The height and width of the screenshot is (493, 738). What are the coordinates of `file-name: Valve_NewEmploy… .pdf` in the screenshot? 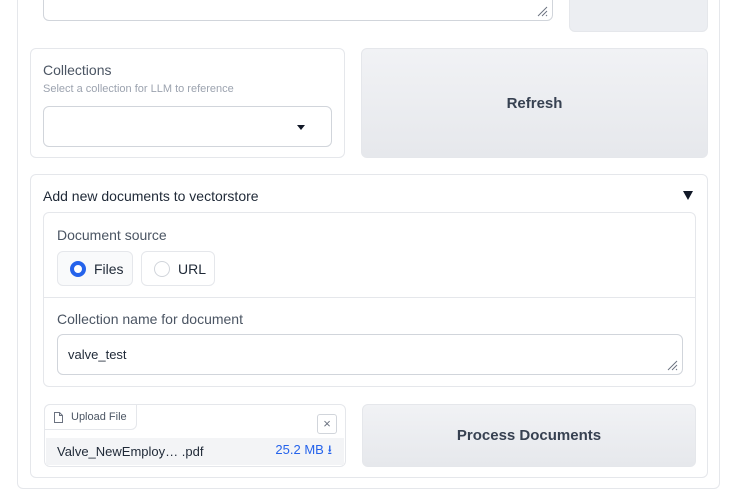 It's located at (130, 451).